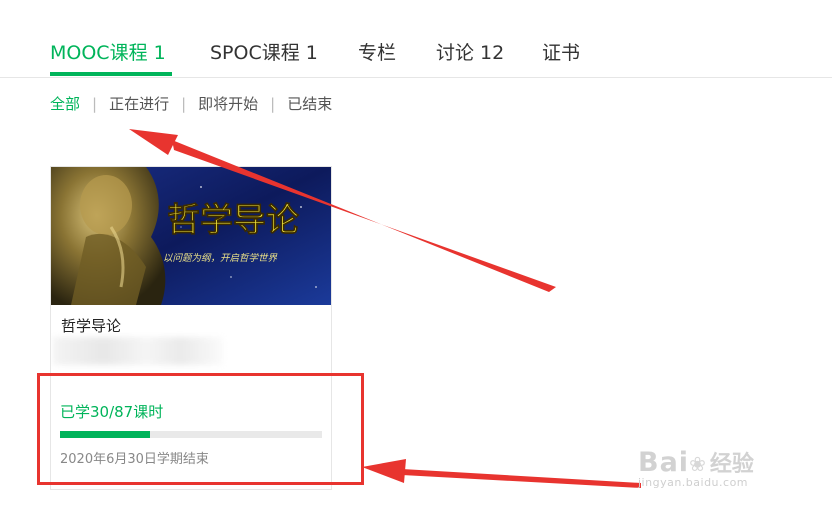 This screenshot has height=531, width=832. What do you see at coordinates (220, 258) in the screenshot?
I see `cover-subtitle-text: 以问题为纲，开启哲学世界` at bounding box center [220, 258].